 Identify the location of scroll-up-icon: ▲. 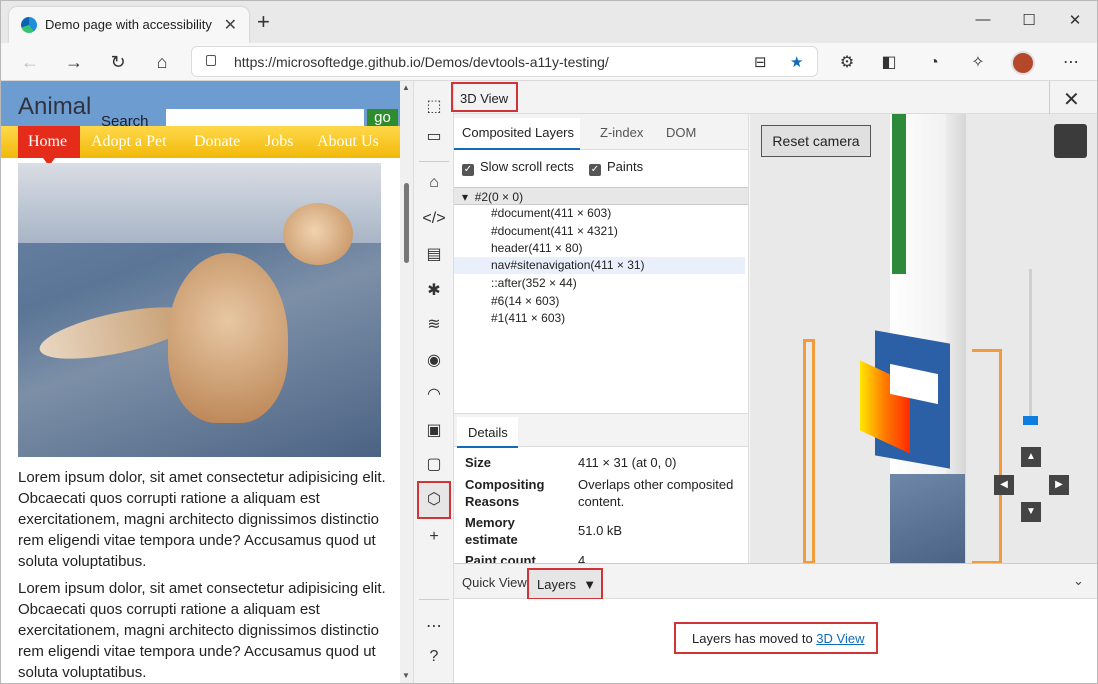
(406, 87).